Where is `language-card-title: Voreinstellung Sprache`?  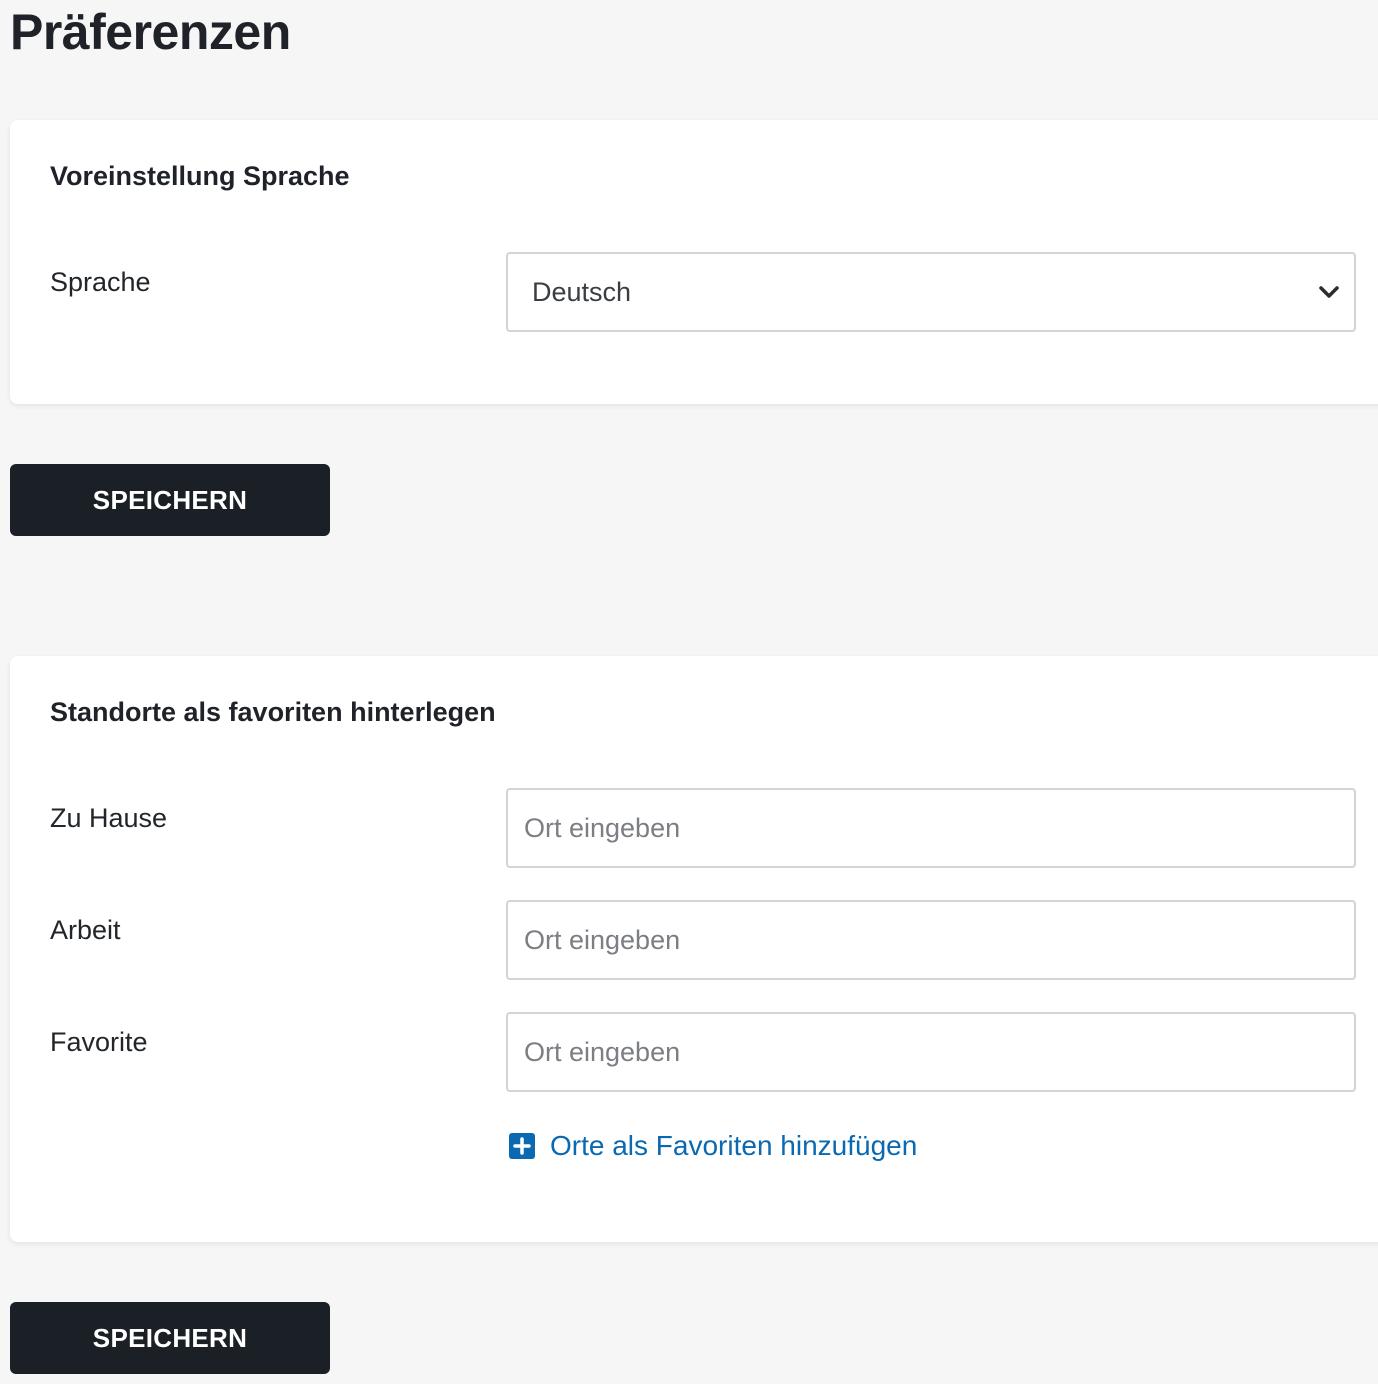 language-card-title: Voreinstellung Sprache is located at coordinates (200, 176).